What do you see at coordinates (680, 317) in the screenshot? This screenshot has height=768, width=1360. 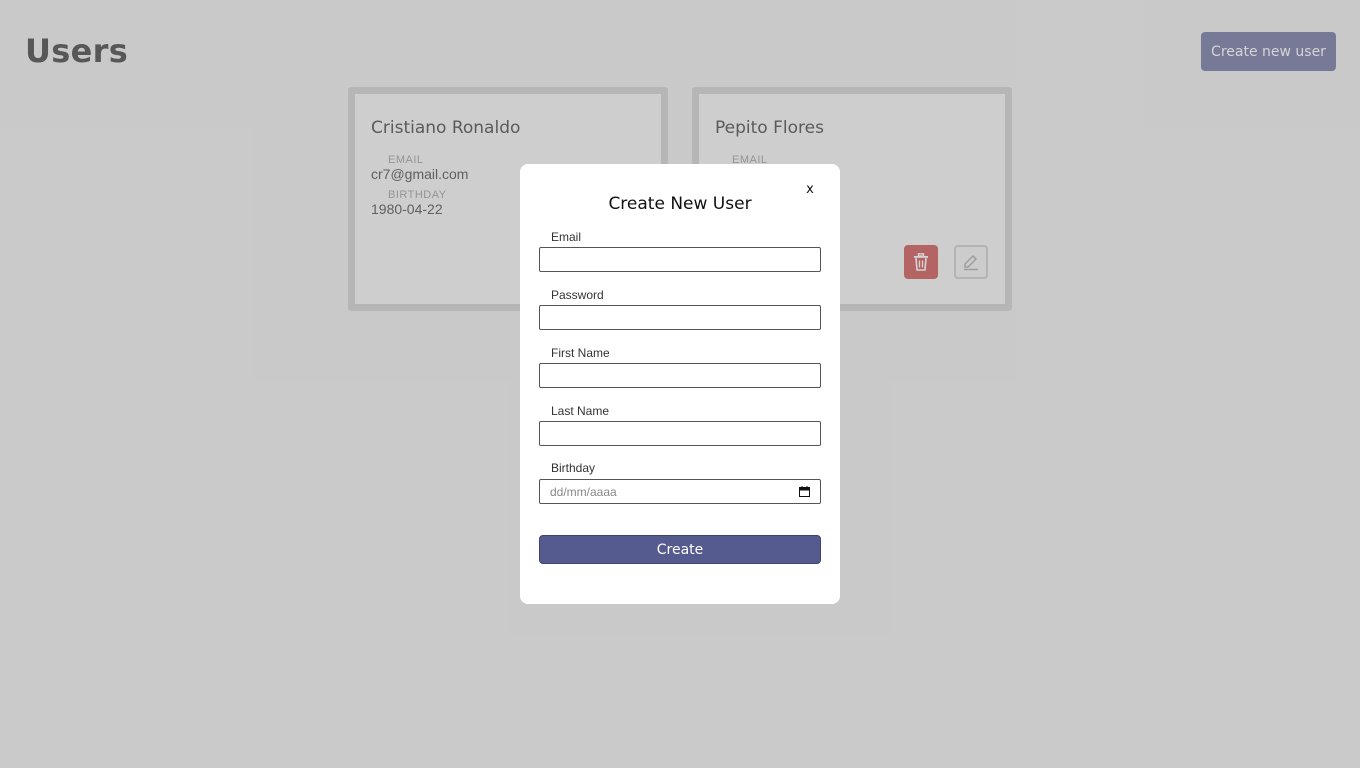 I see `password-field` at bounding box center [680, 317].